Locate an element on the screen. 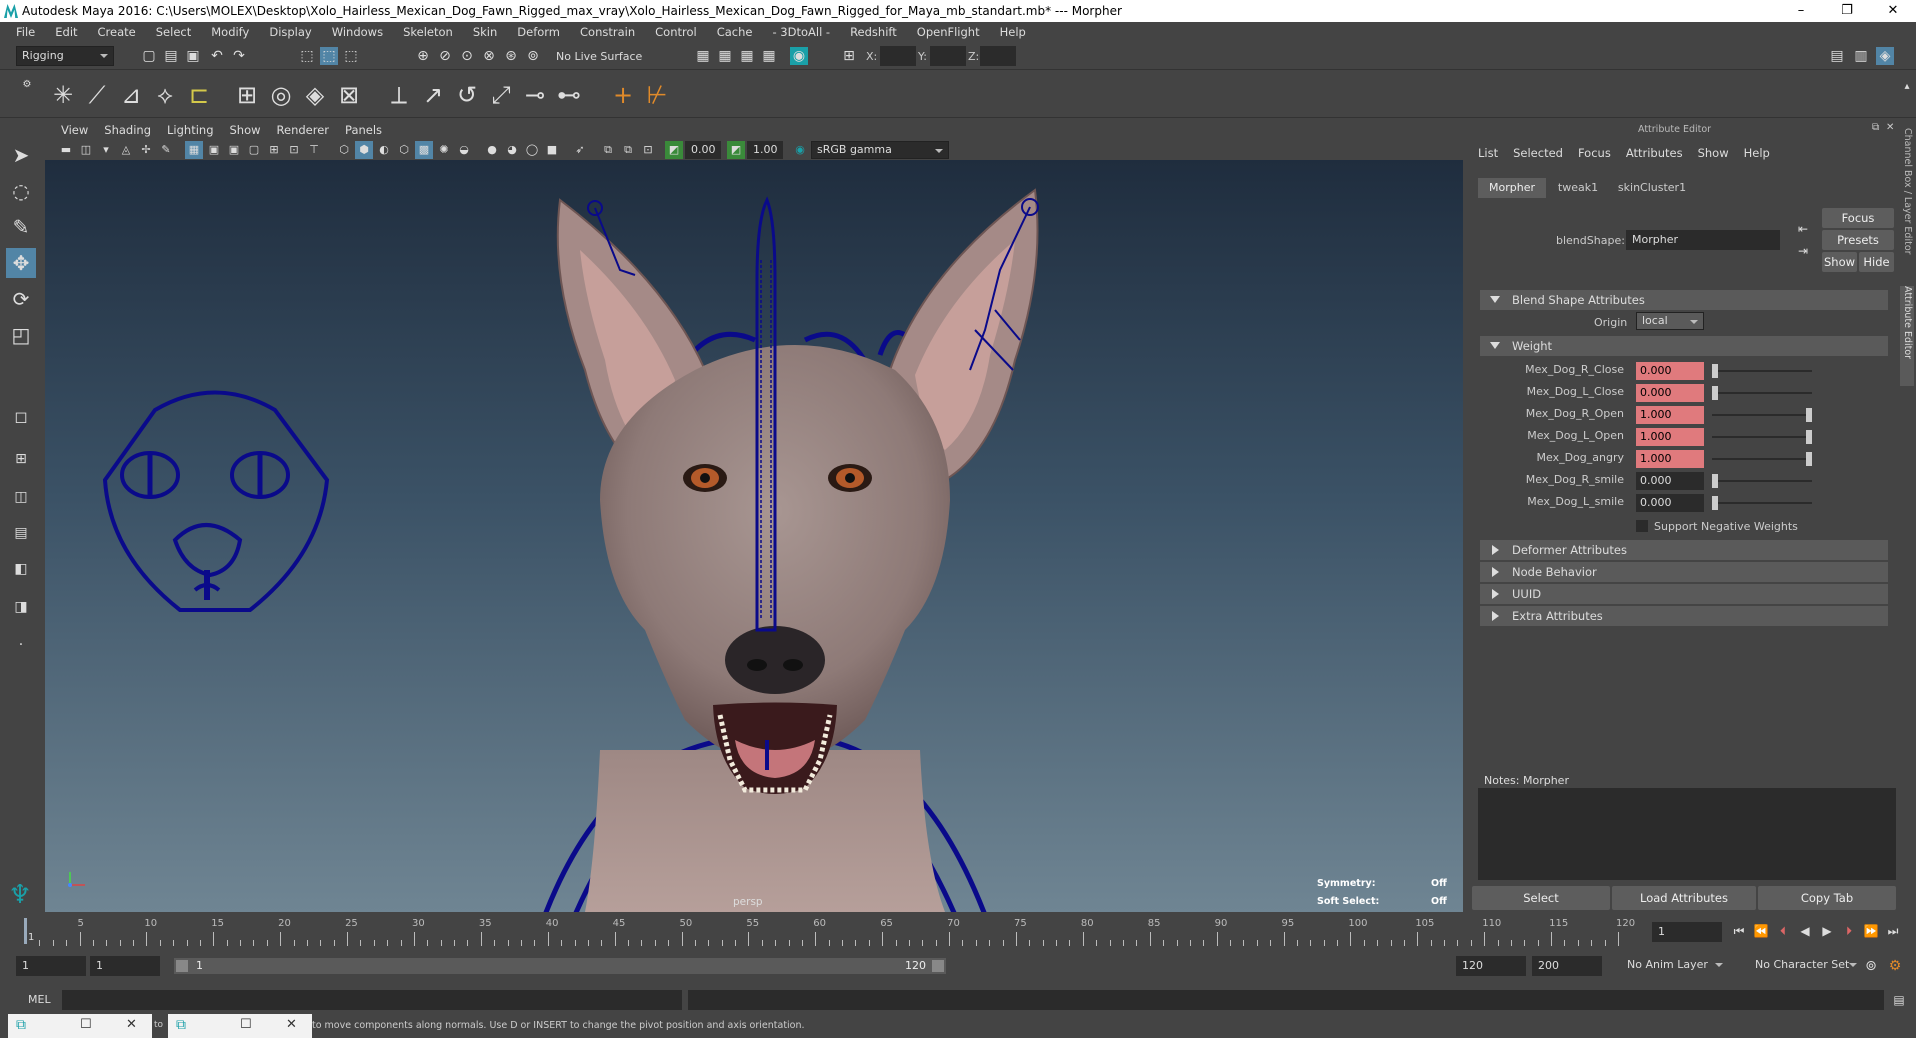  smooth-shade-icon: ⬢ is located at coordinates (364, 150).